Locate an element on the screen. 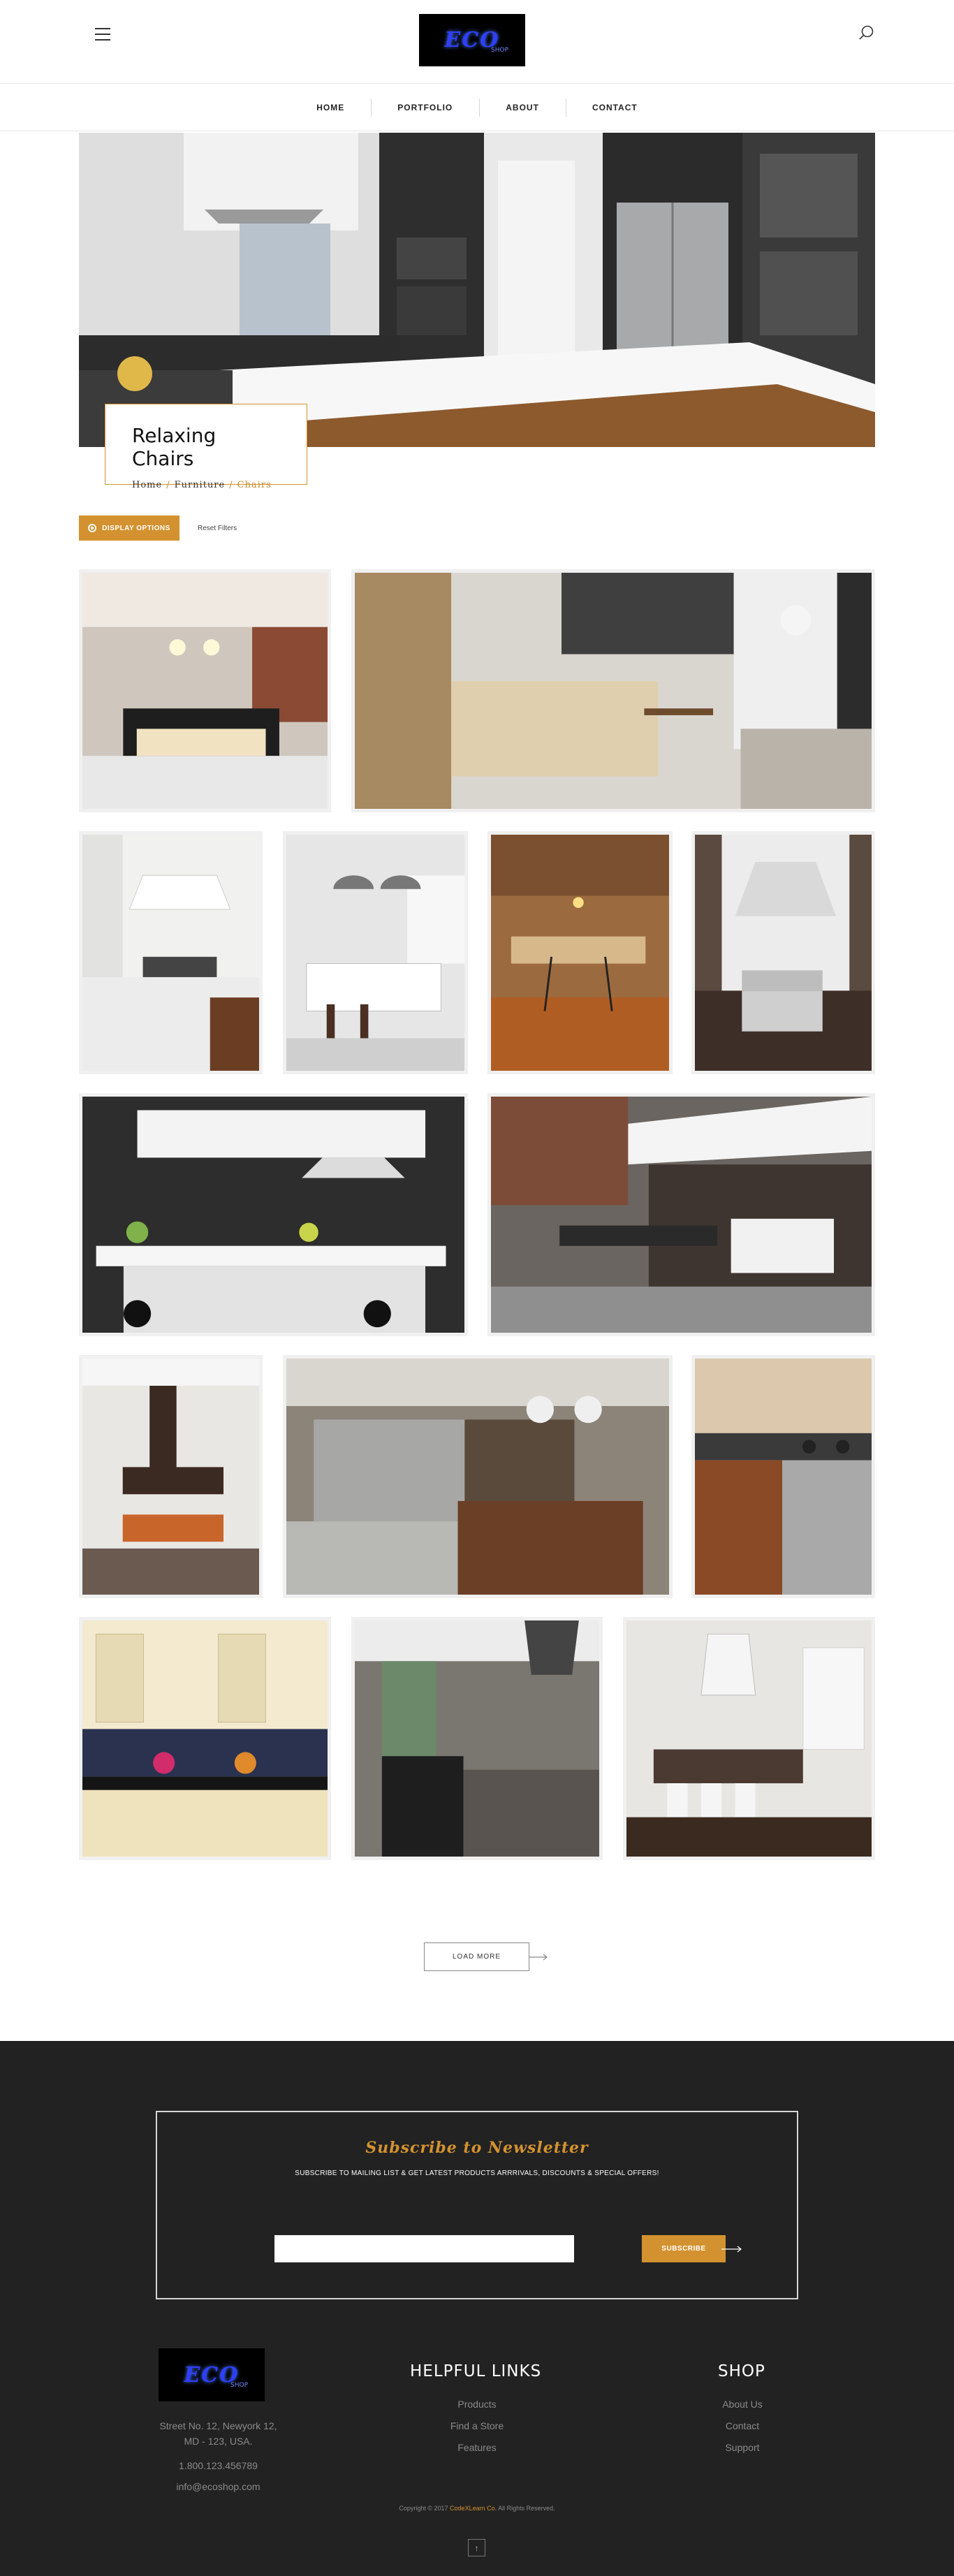 The height and width of the screenshot is (2576, 954). footer-link-about: About Us is located at coordinates (742, 2404).